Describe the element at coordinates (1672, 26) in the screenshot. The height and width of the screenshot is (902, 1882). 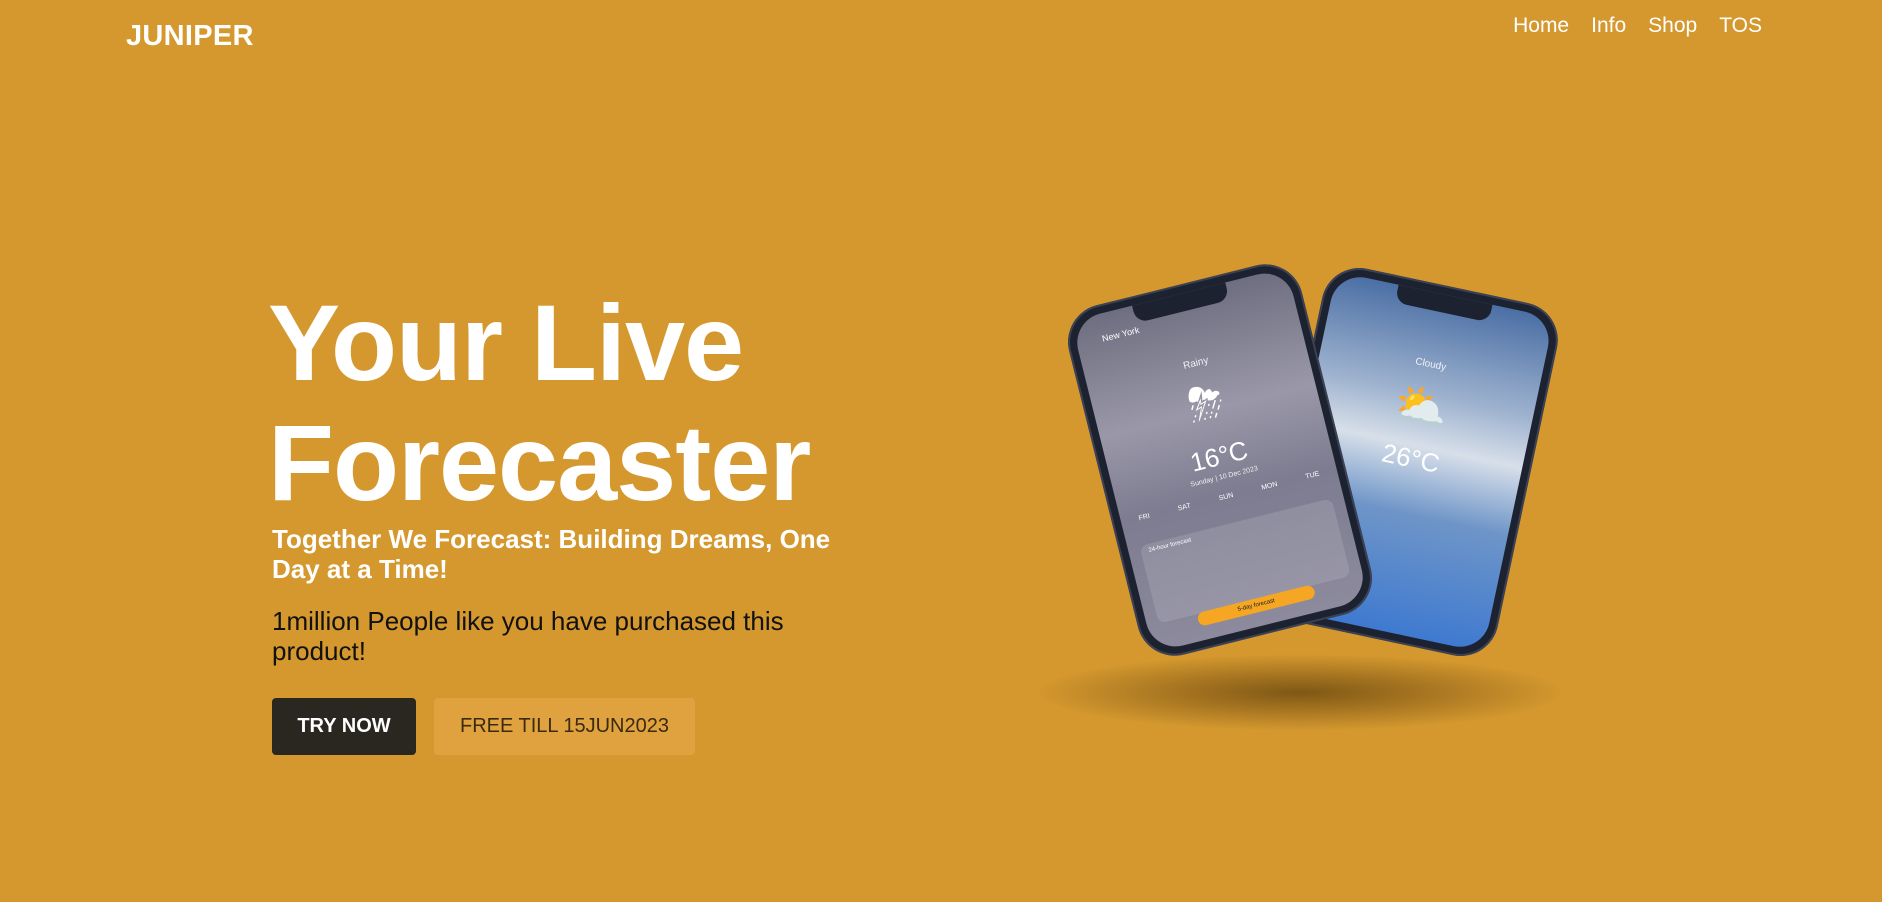
I see `nav-shop-link: Shop` at that location.